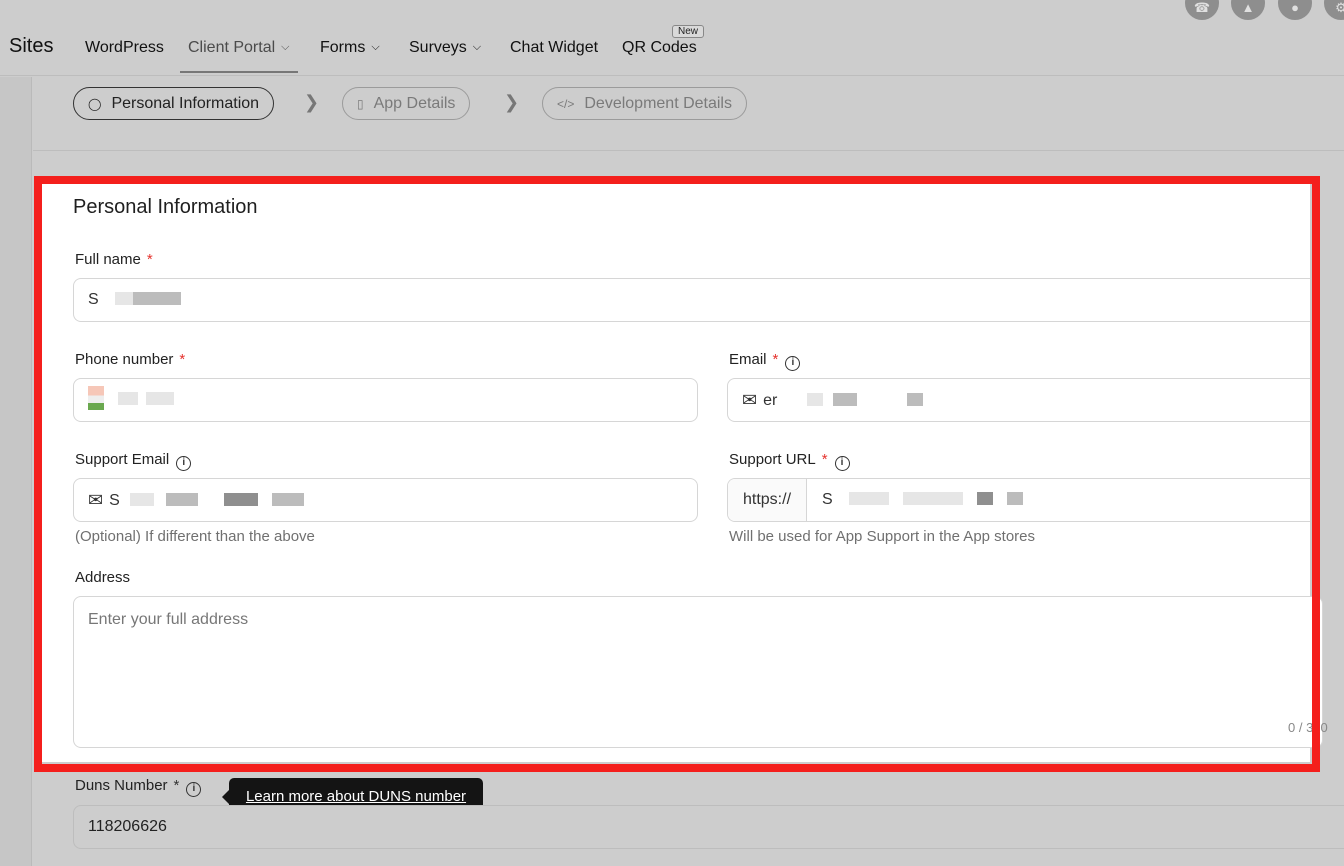 This screenshot has width=1344, height=866. Describe the element at coordinates (124, 48) in the screenshot. I see `nav-item-wordpress: WordPress` at that location.